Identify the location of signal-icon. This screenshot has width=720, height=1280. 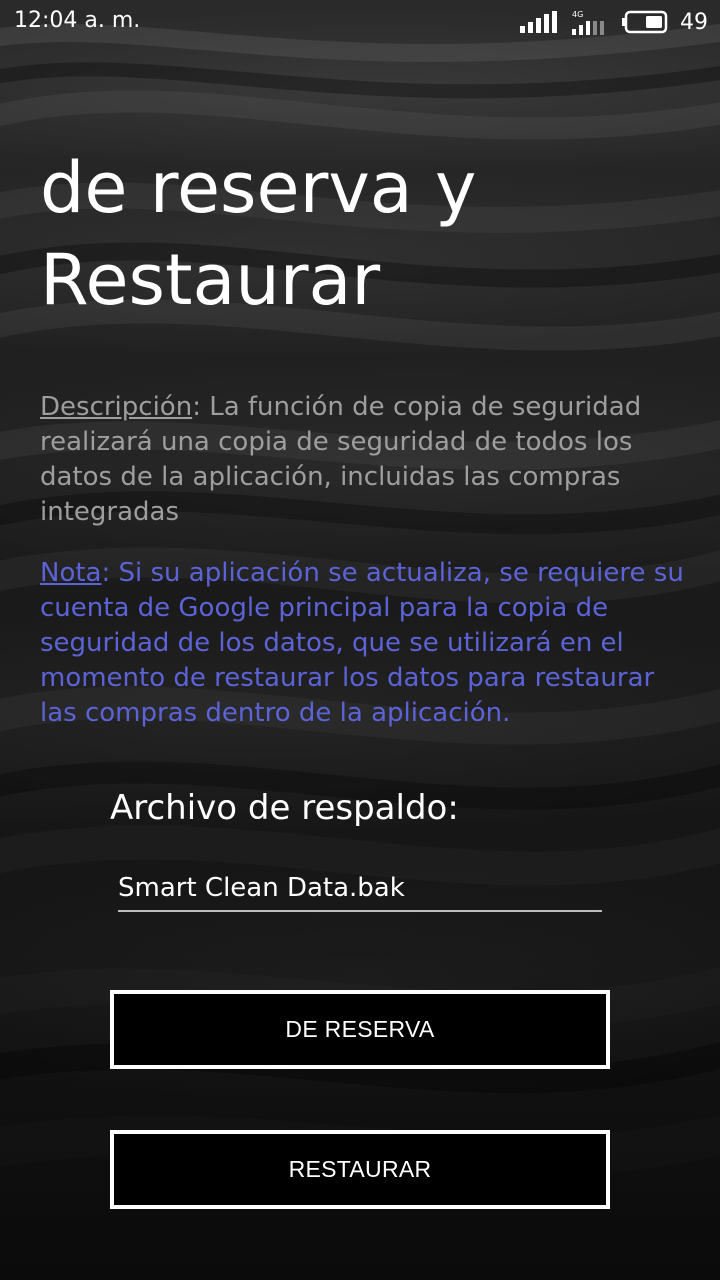
(538, 22).